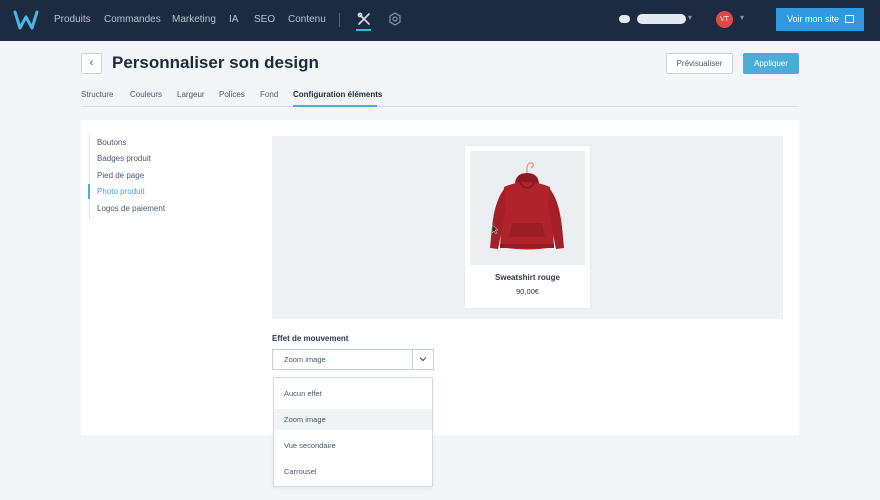 This screenshot has width=880, height=500. Describe the element at coordinates (337, 94) in the screenshot. I see `tab-element-config: Configuration éléments` at that location.